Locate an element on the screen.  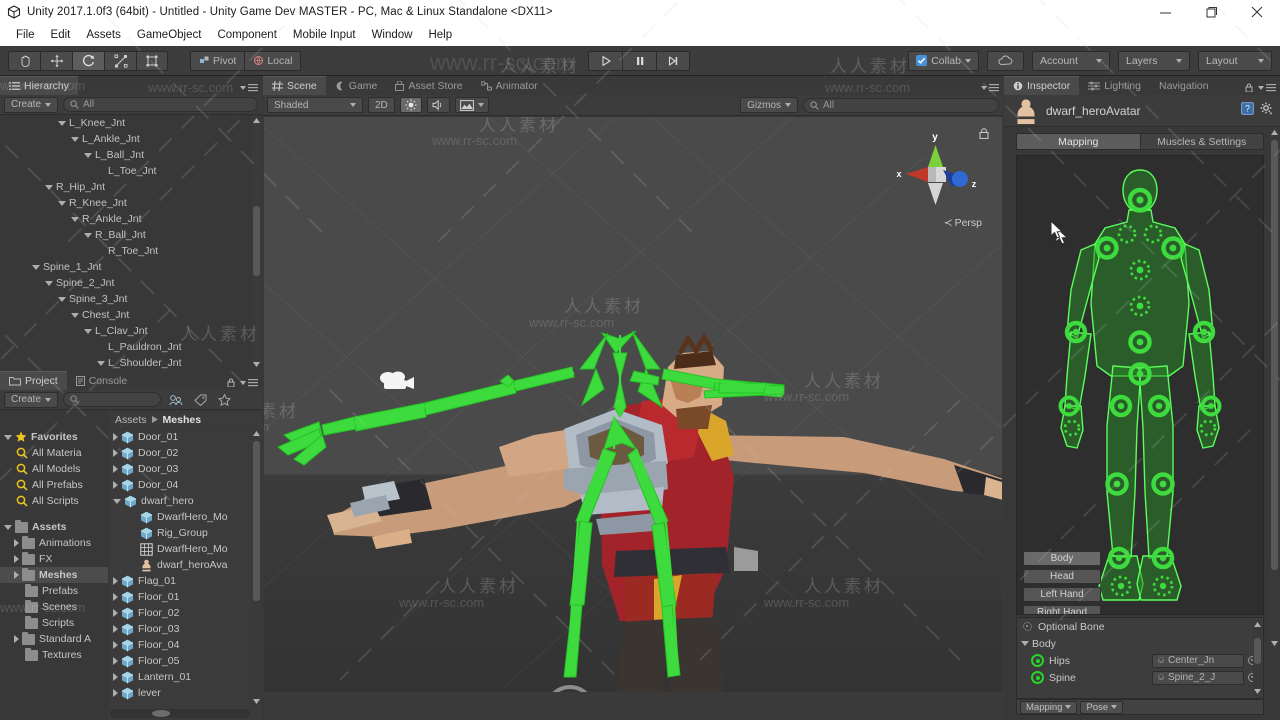
bone-row-spine: Spine ⎉ Spine_2_J is located at coordinates (1140, 677).